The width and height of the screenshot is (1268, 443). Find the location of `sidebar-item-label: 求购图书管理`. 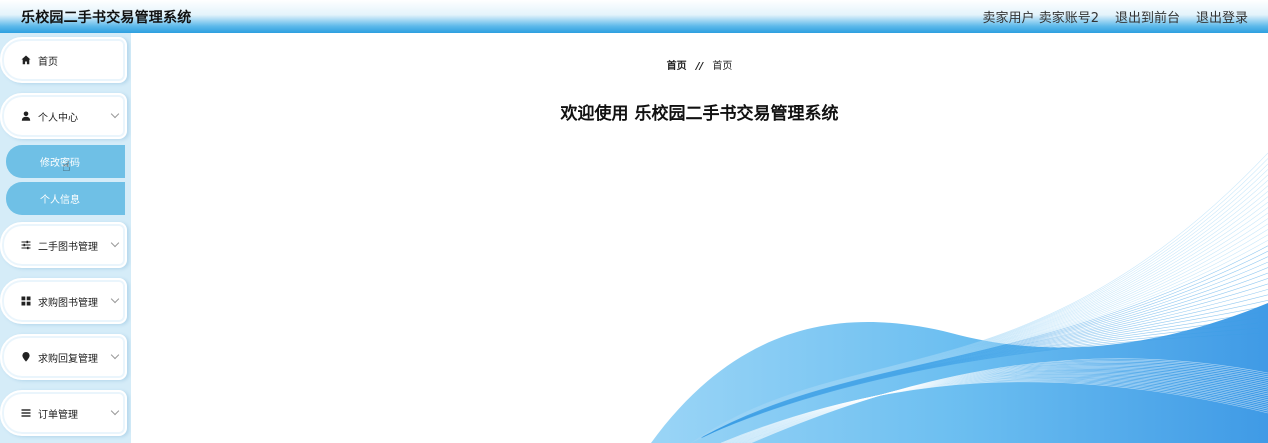

sidebar-item-label: 求购图书管理 is located at coordinates (68, 303).